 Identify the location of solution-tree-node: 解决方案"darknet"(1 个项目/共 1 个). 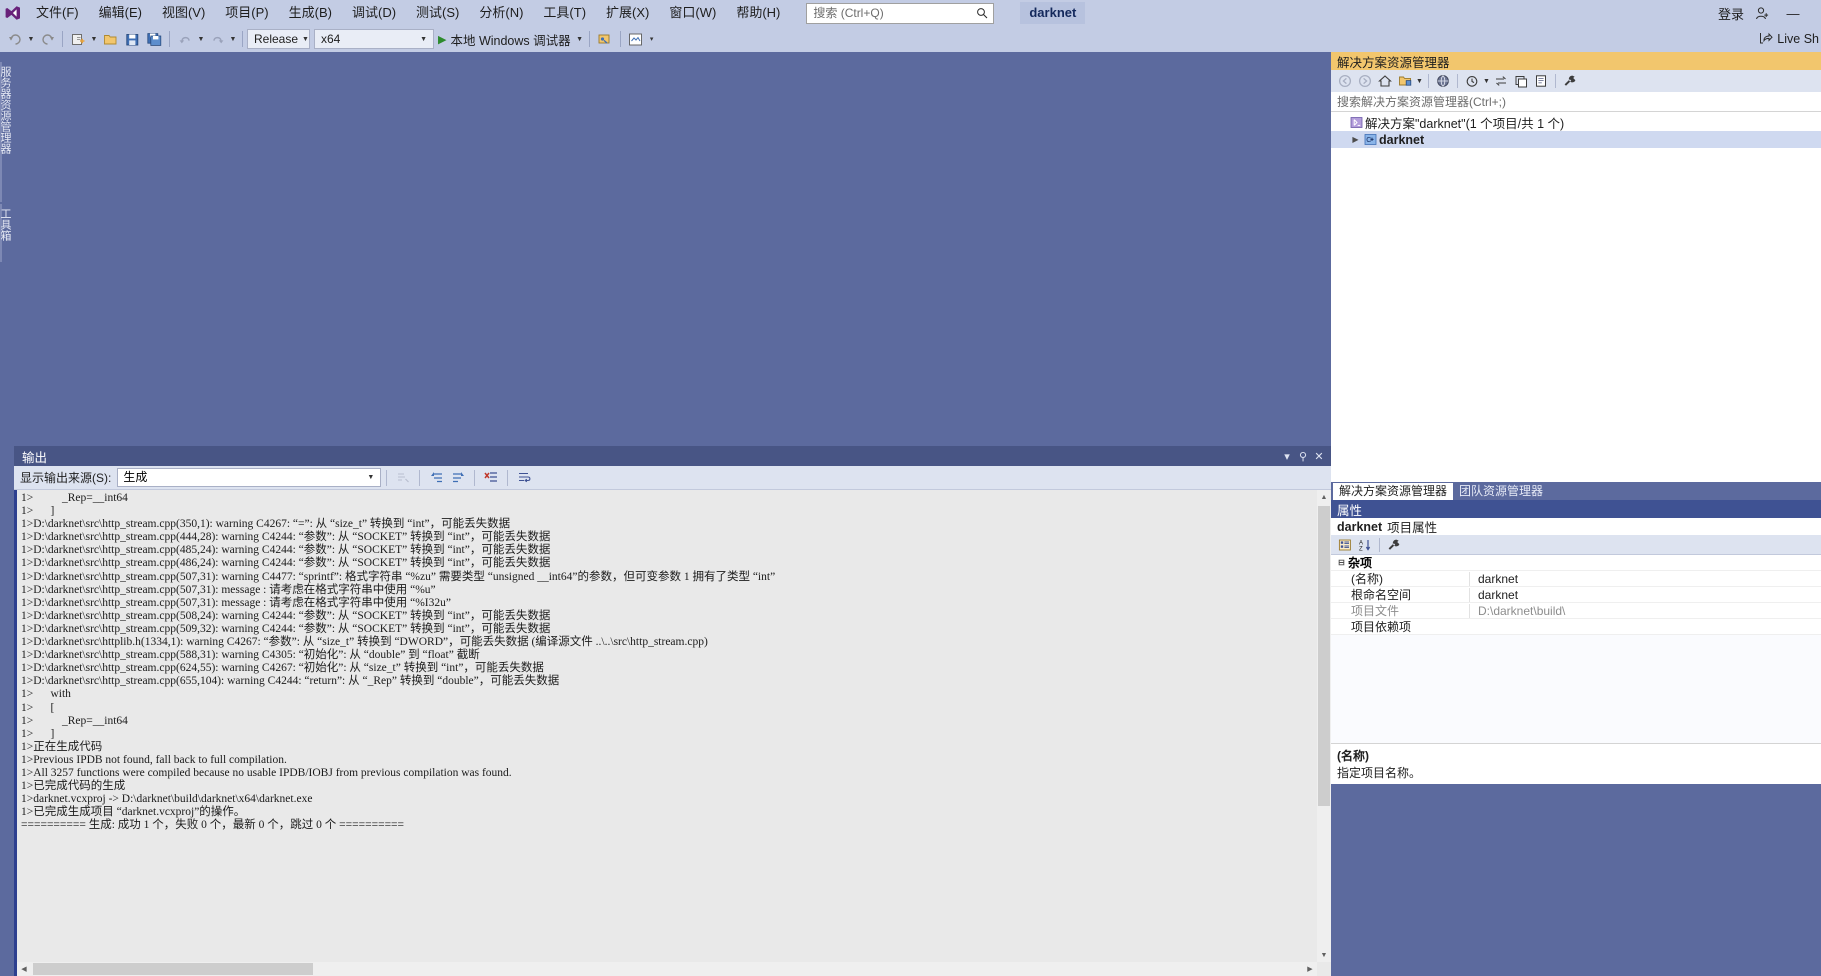
(1576, 122).